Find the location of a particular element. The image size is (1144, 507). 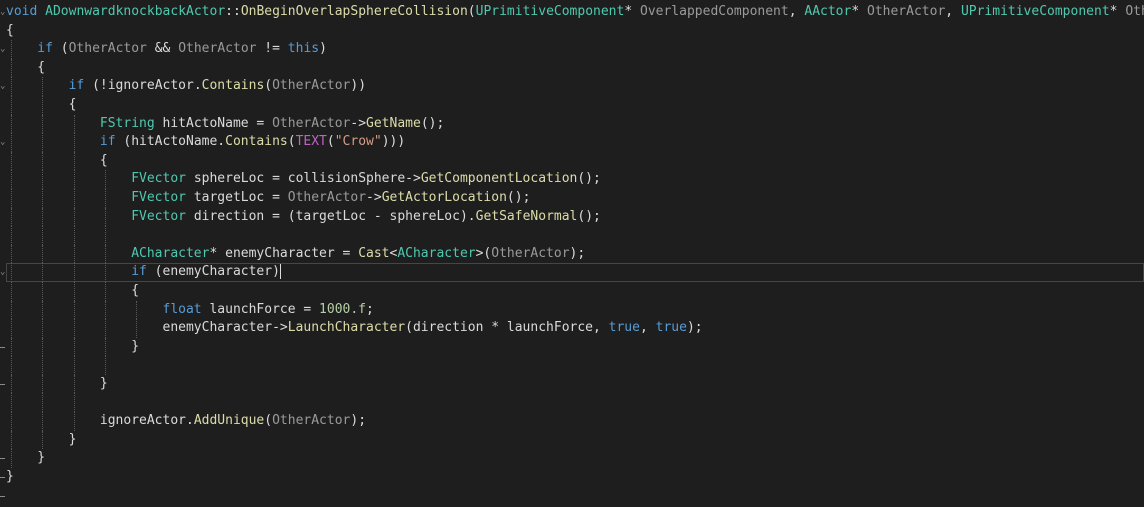

code-line: ignoreActor.AddUnique(OtherActor); is located at coordinates (575, 421).